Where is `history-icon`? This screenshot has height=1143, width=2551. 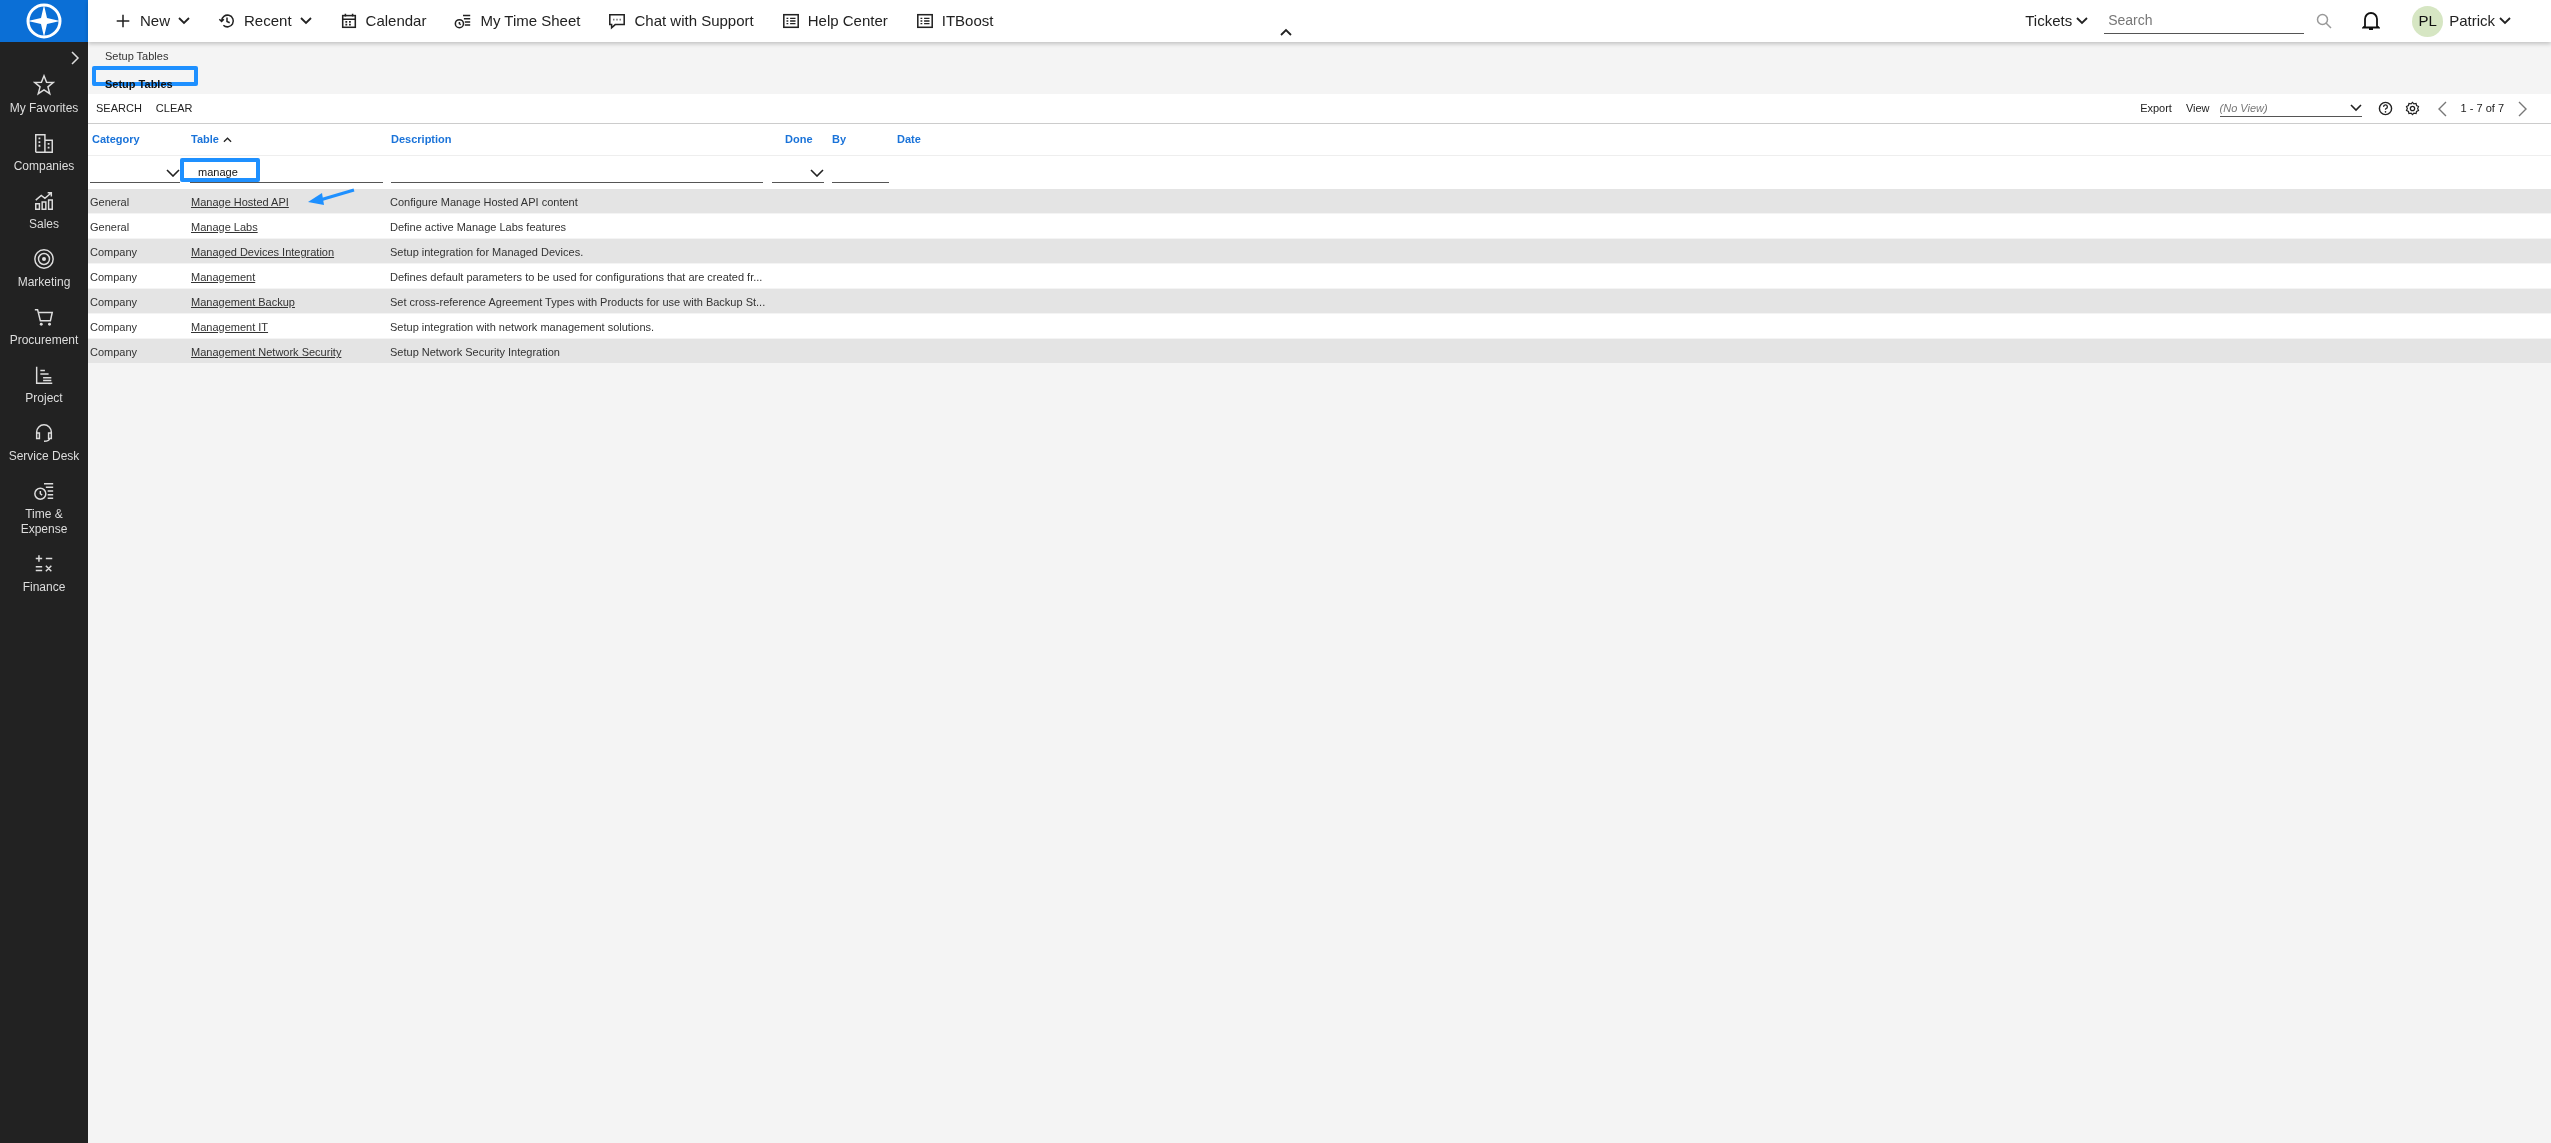 history-icon is located at coordinates (227, 21).